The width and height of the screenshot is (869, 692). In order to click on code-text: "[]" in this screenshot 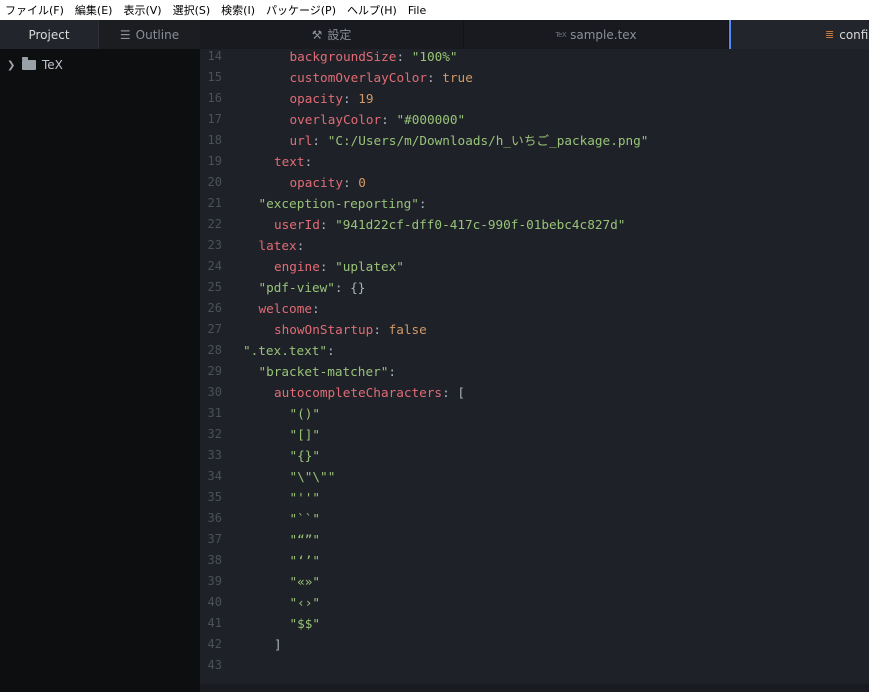, I will do `click(305, 434)`.